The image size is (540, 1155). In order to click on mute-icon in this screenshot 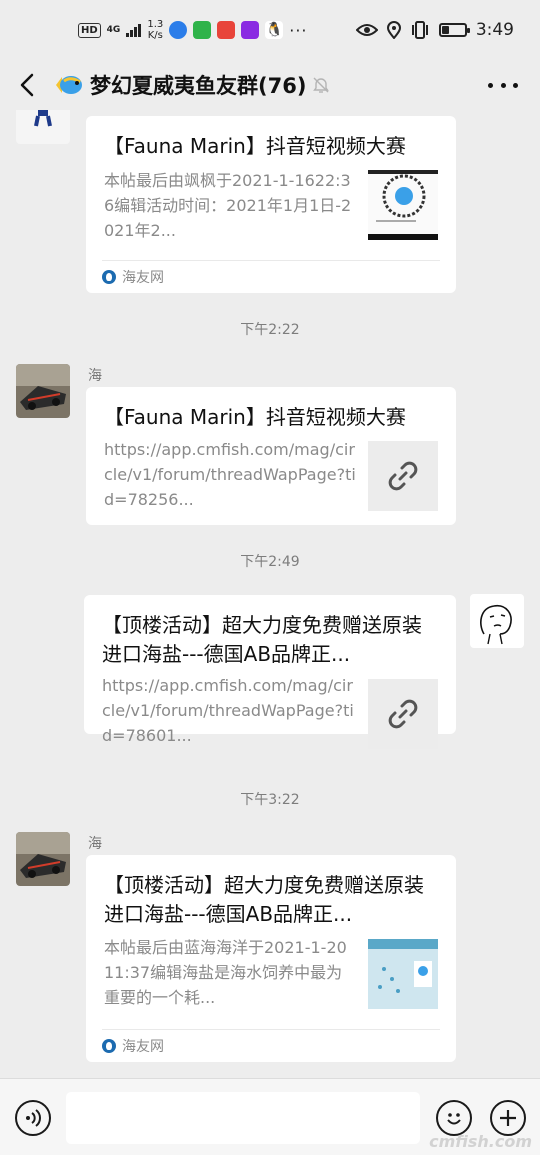, I will do `click(321, 85)`.